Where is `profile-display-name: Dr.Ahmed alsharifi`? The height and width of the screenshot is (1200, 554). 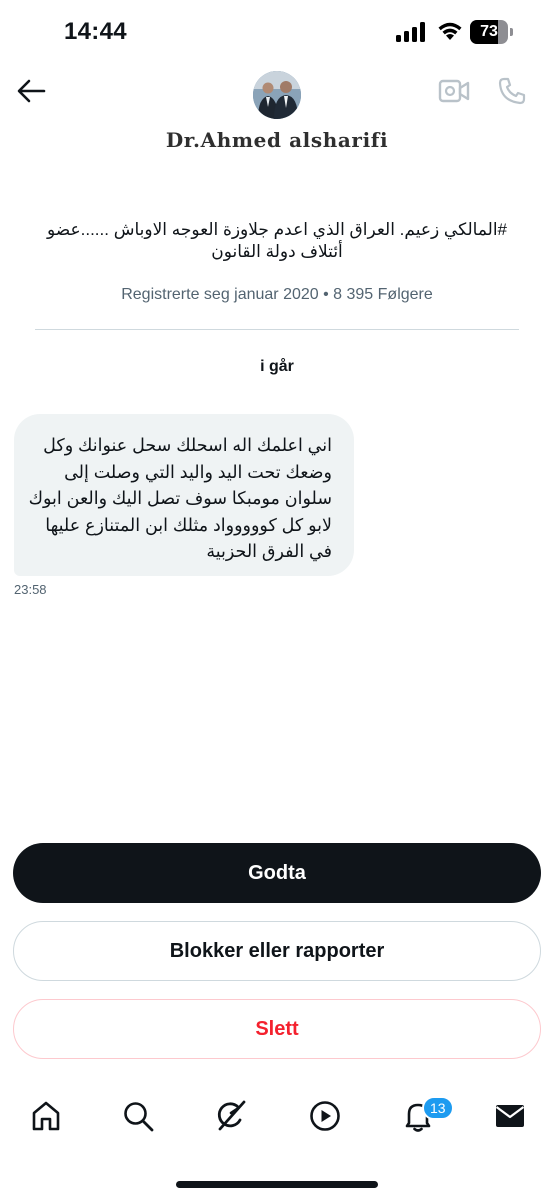
profile-display-name: Dr.Ahmed alsharifi is located at coordinates (277, 140).